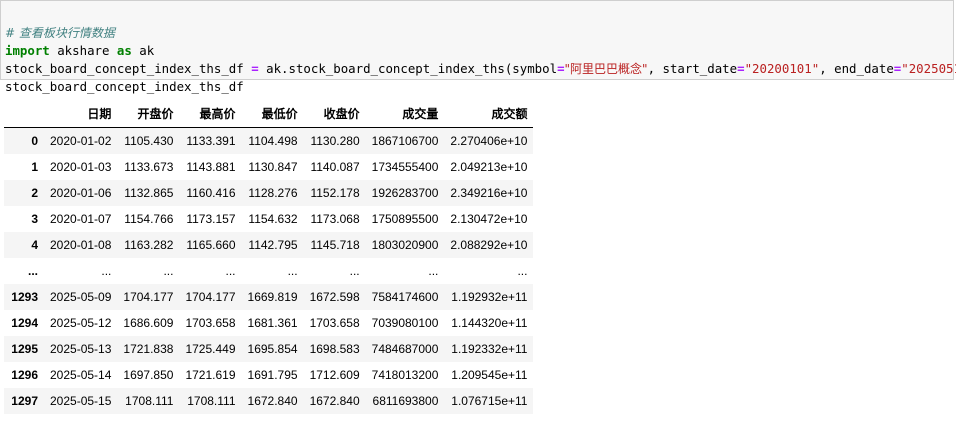  What do you see at coordinates (489, 114) in the screenshot?
I see `column-header: 成交额` at bounding box center [489, 114].